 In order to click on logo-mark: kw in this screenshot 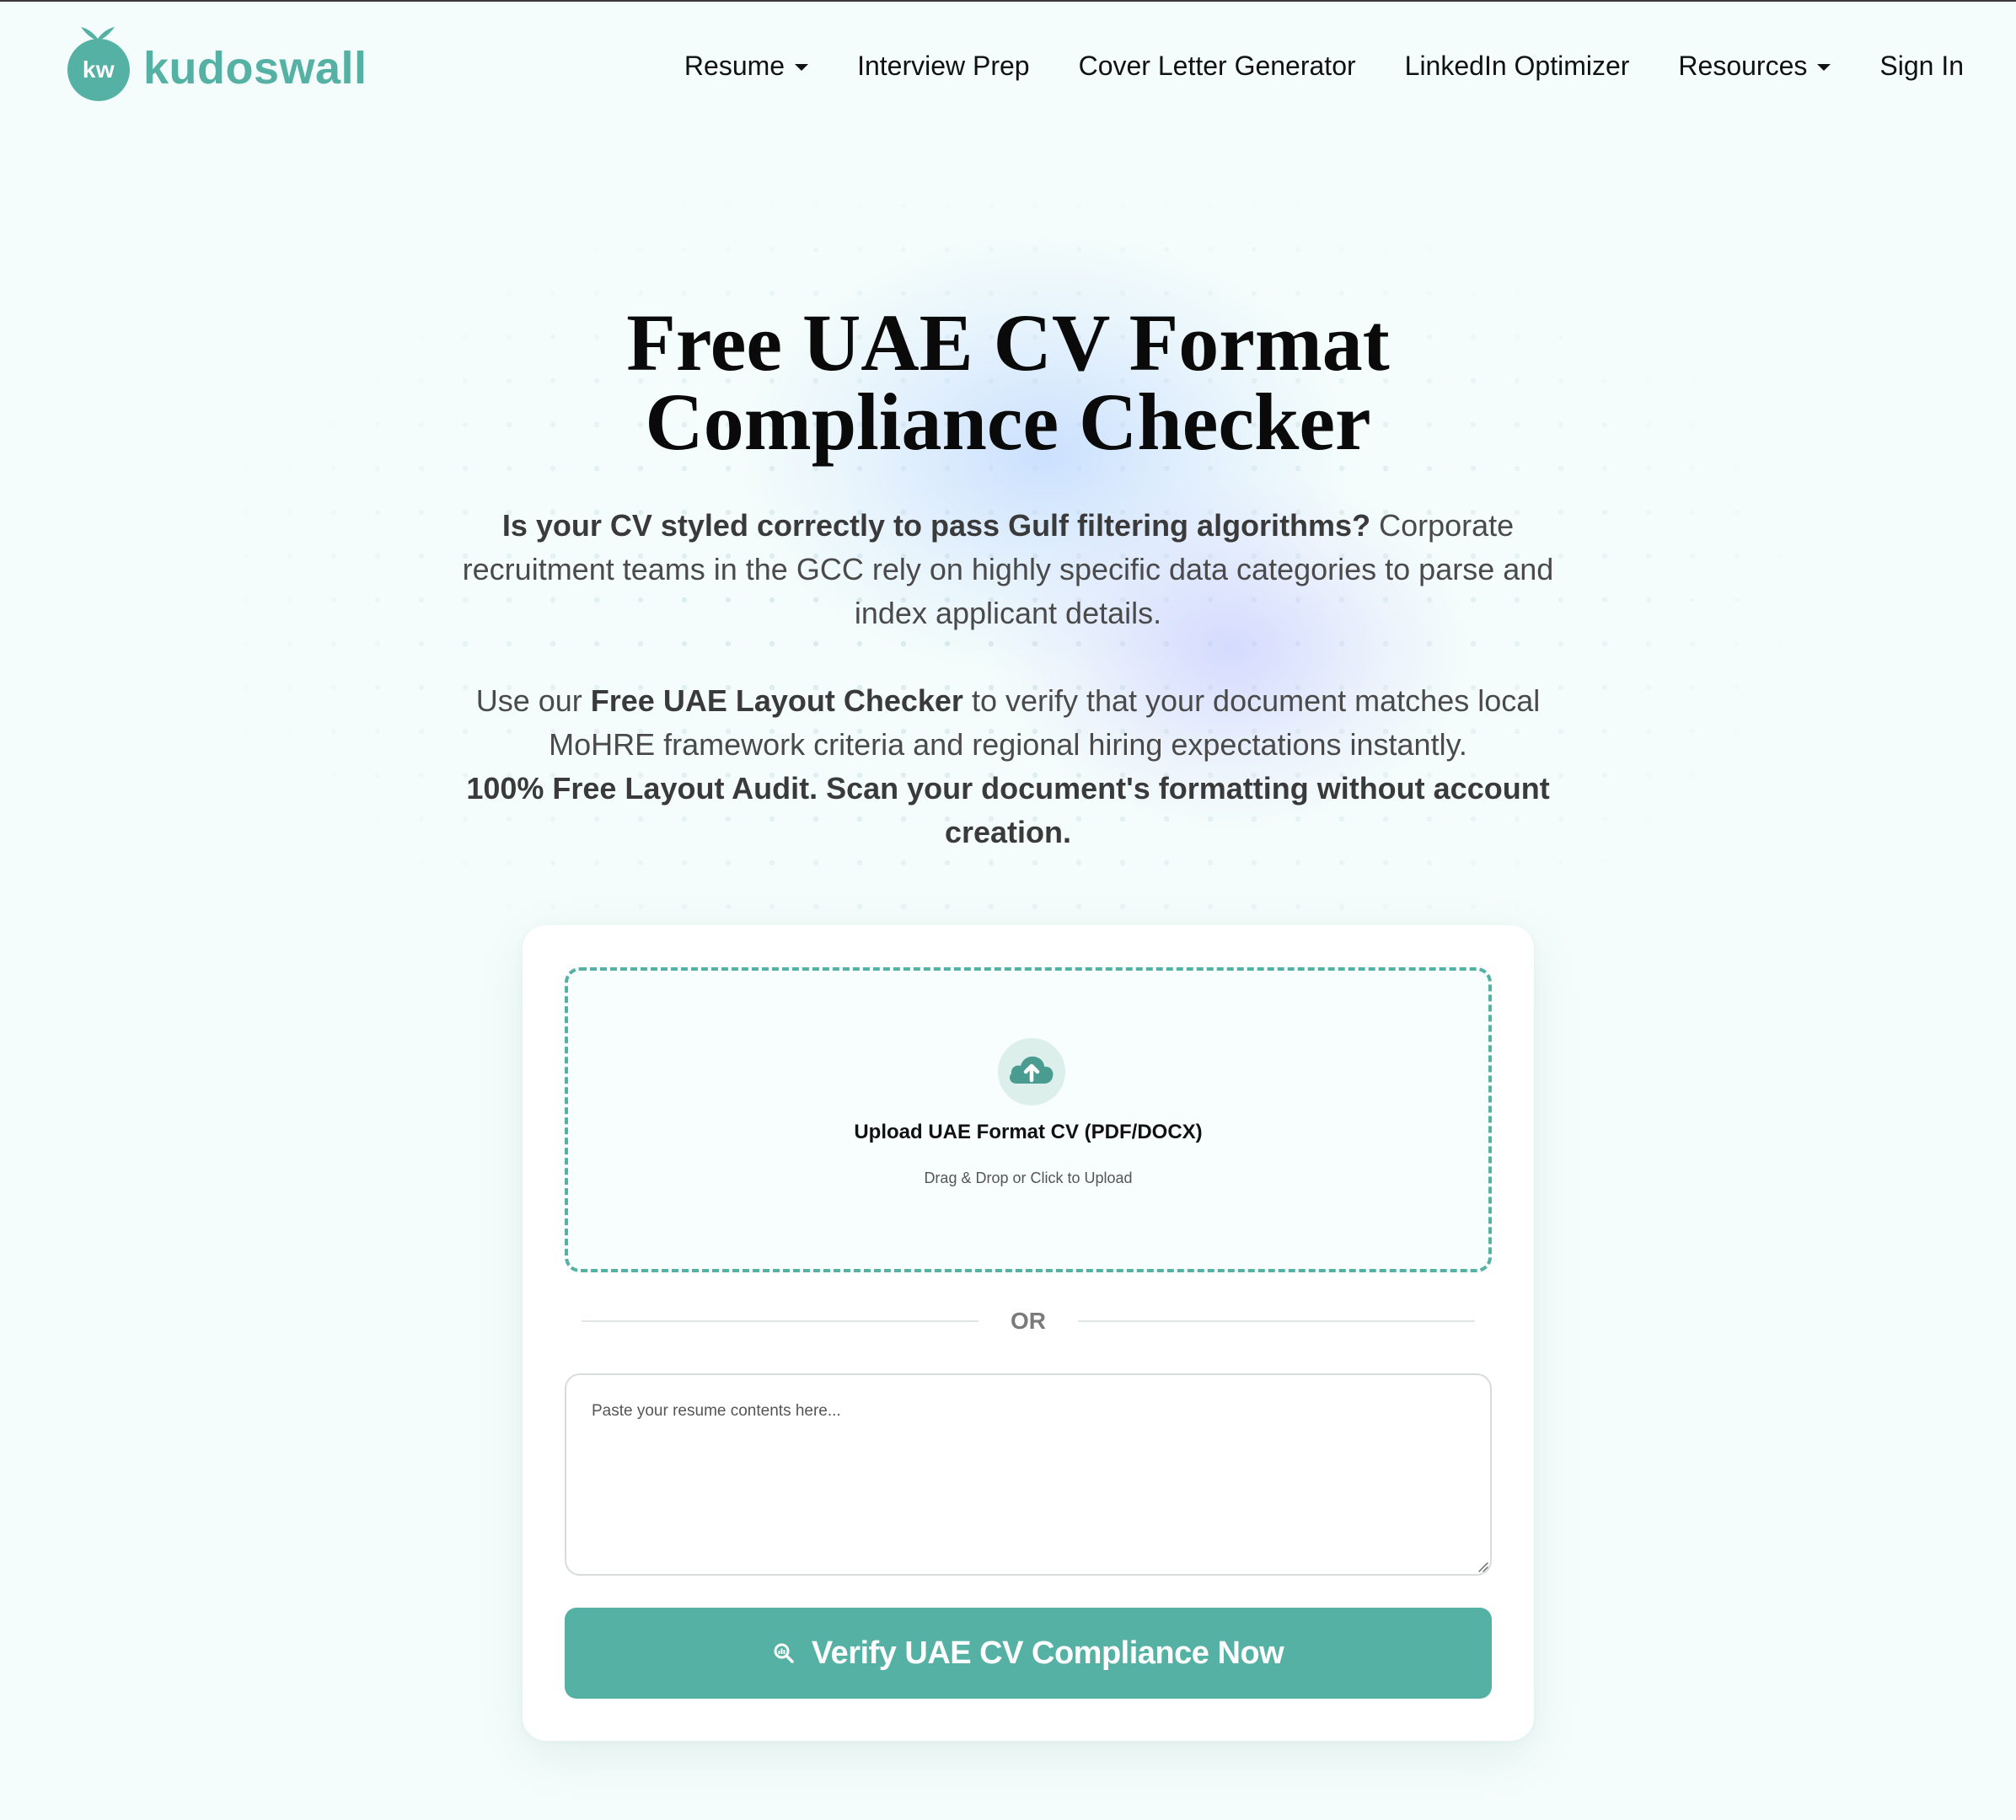, I will do `click(98, 64)`.